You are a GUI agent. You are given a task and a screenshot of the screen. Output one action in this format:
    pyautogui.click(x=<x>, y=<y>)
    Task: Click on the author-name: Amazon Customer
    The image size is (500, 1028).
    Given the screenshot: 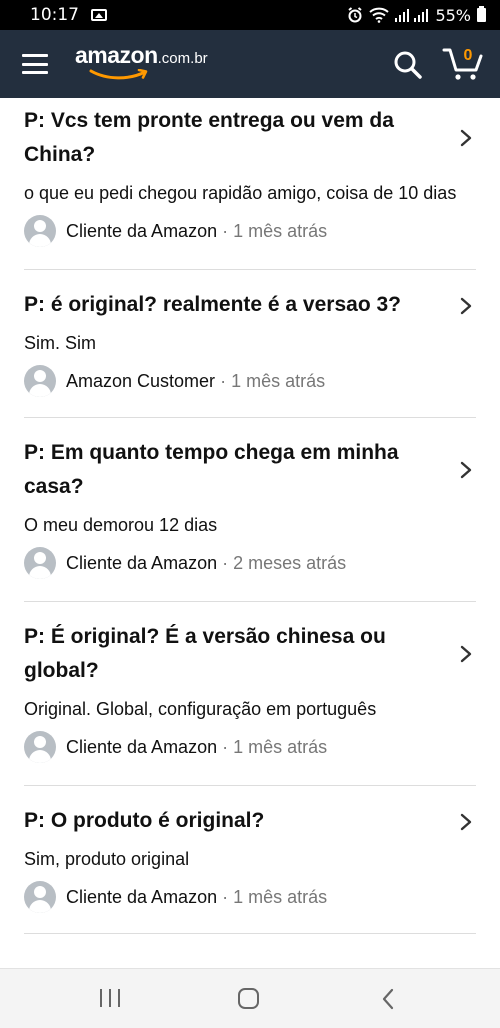 What is the action you would take?
    pyautogui.click(x=141, y=380)
    